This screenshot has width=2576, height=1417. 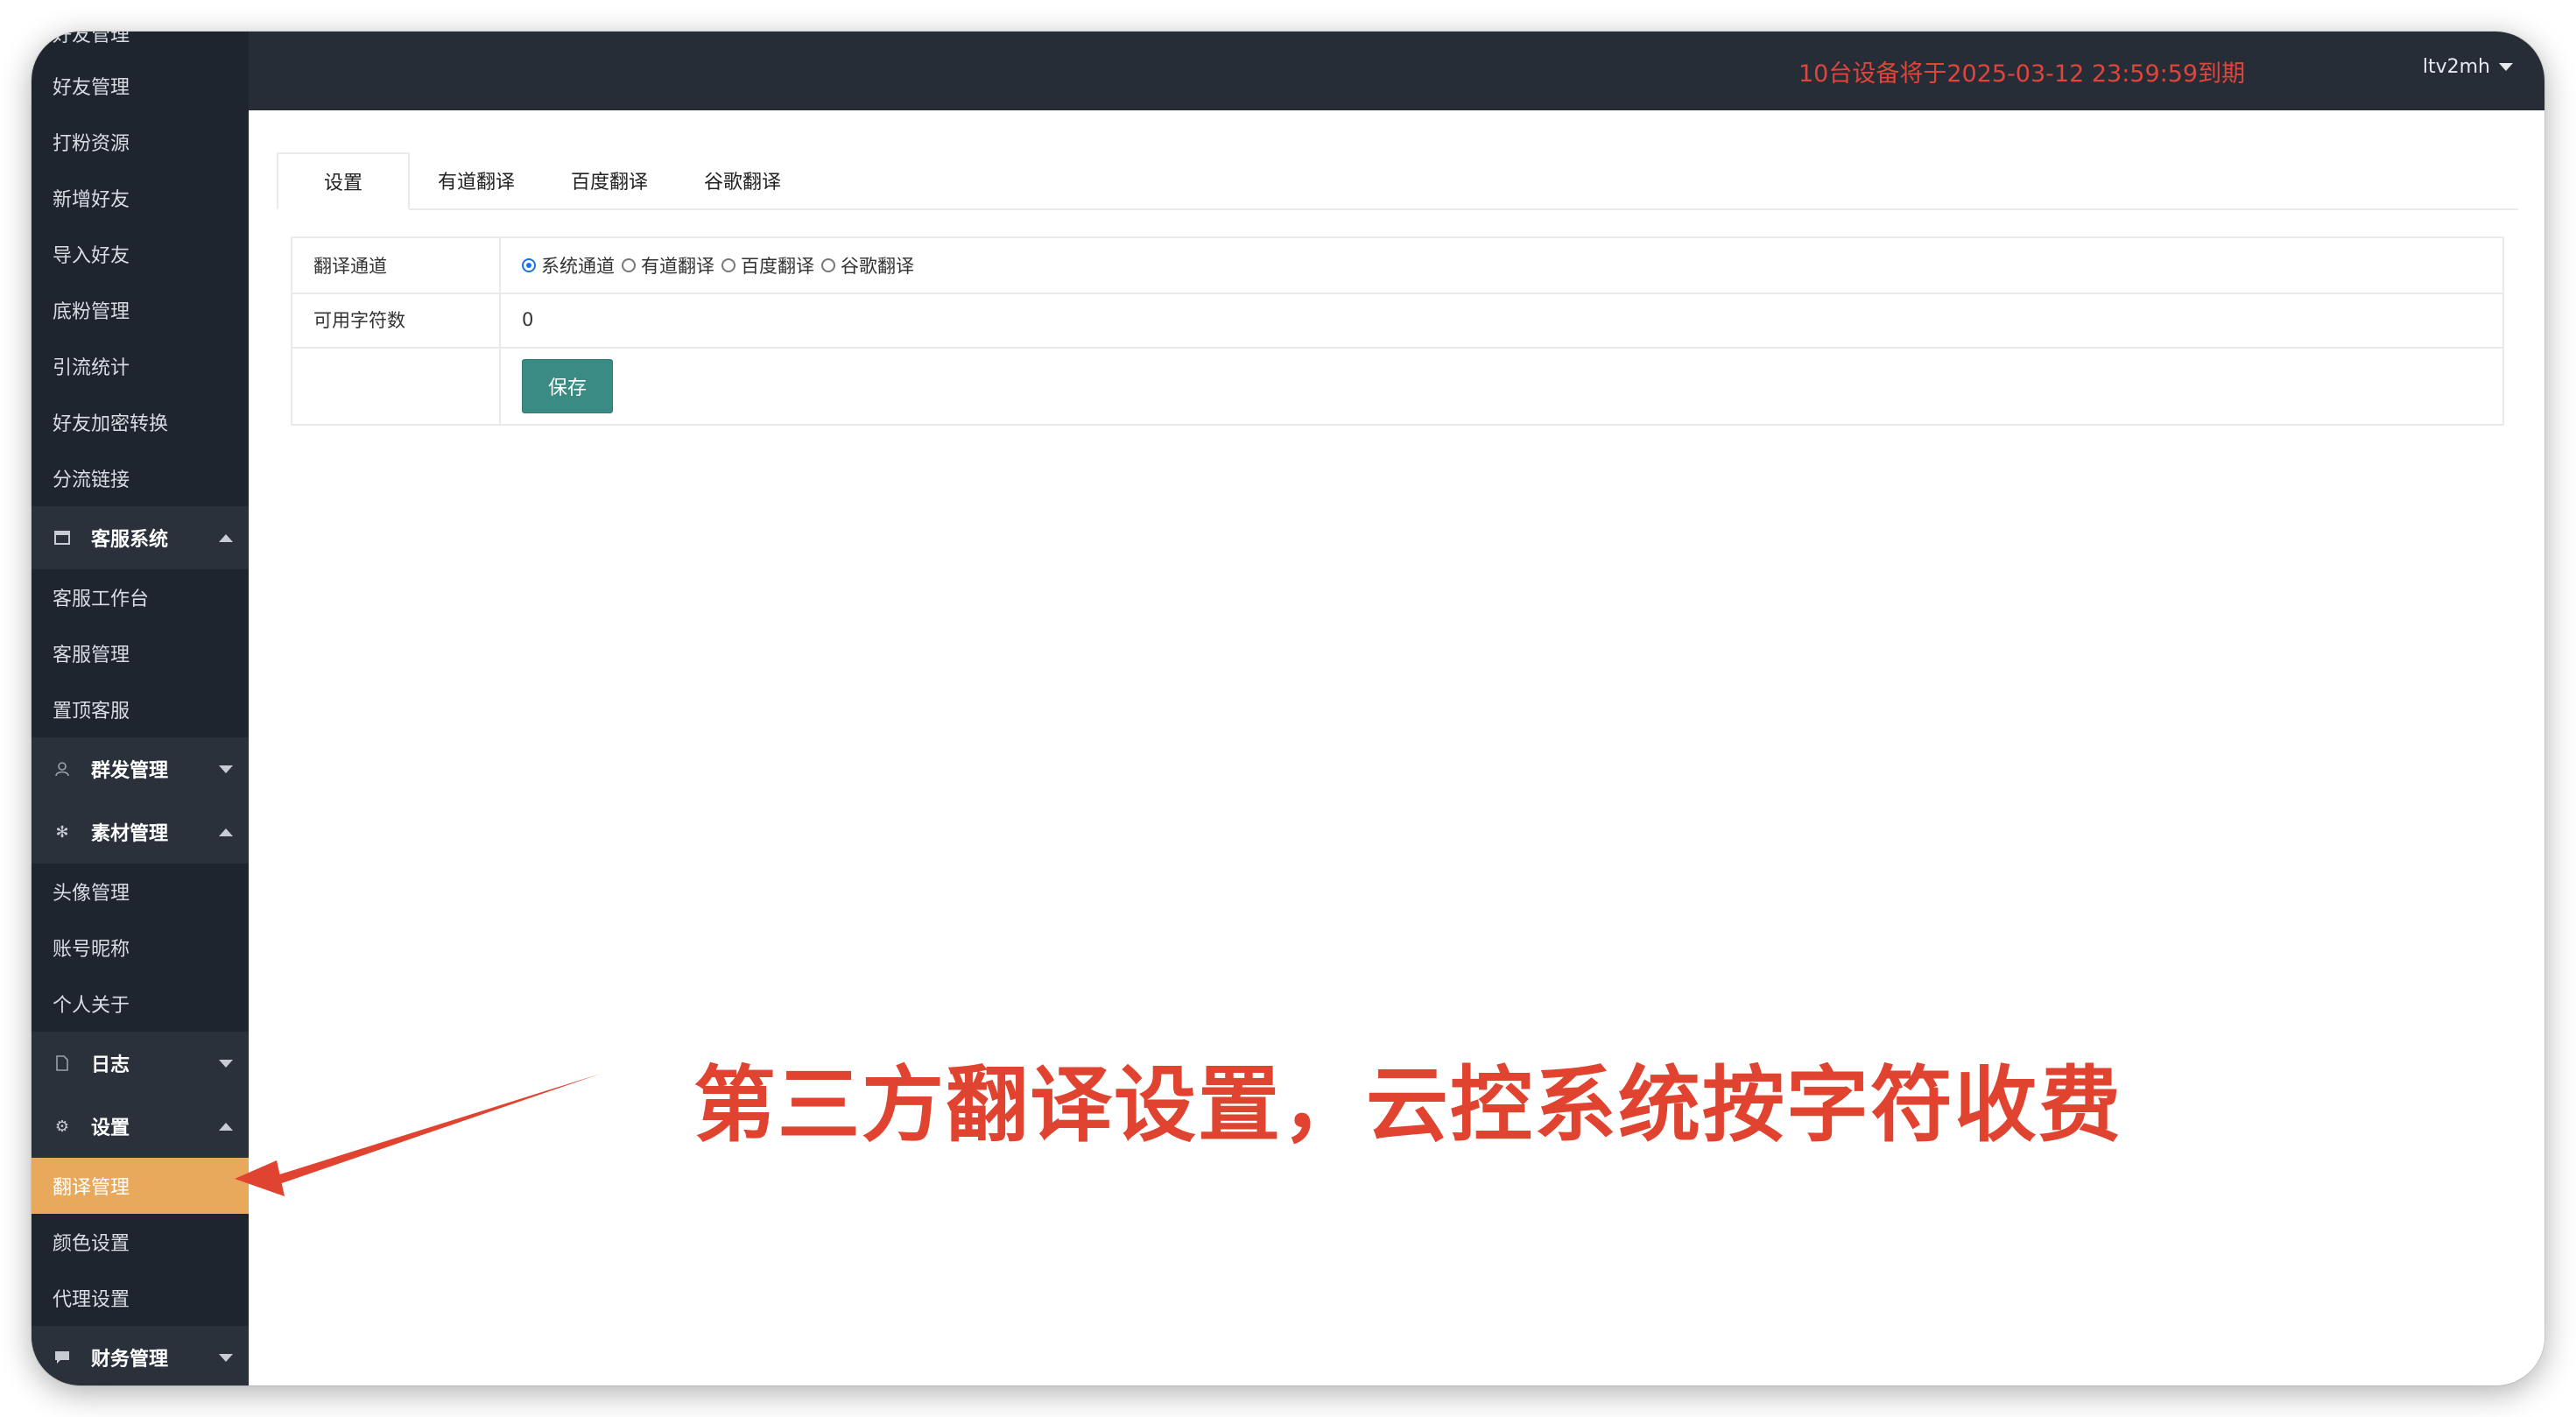 I want to click on sidebar-group-label: 素材管理, so click(x=130, y=834).